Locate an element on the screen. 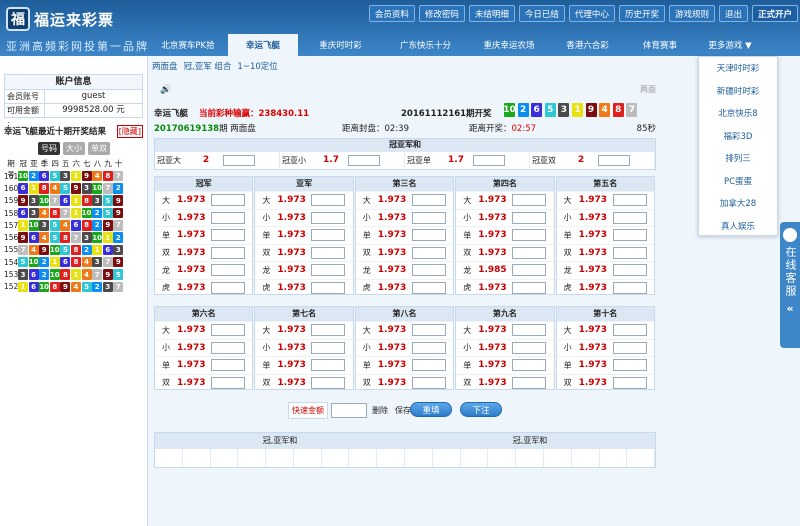 The height and width of the screenshot is (526, 800). top-button: 修改密码 is located at coordinates (441, 13).